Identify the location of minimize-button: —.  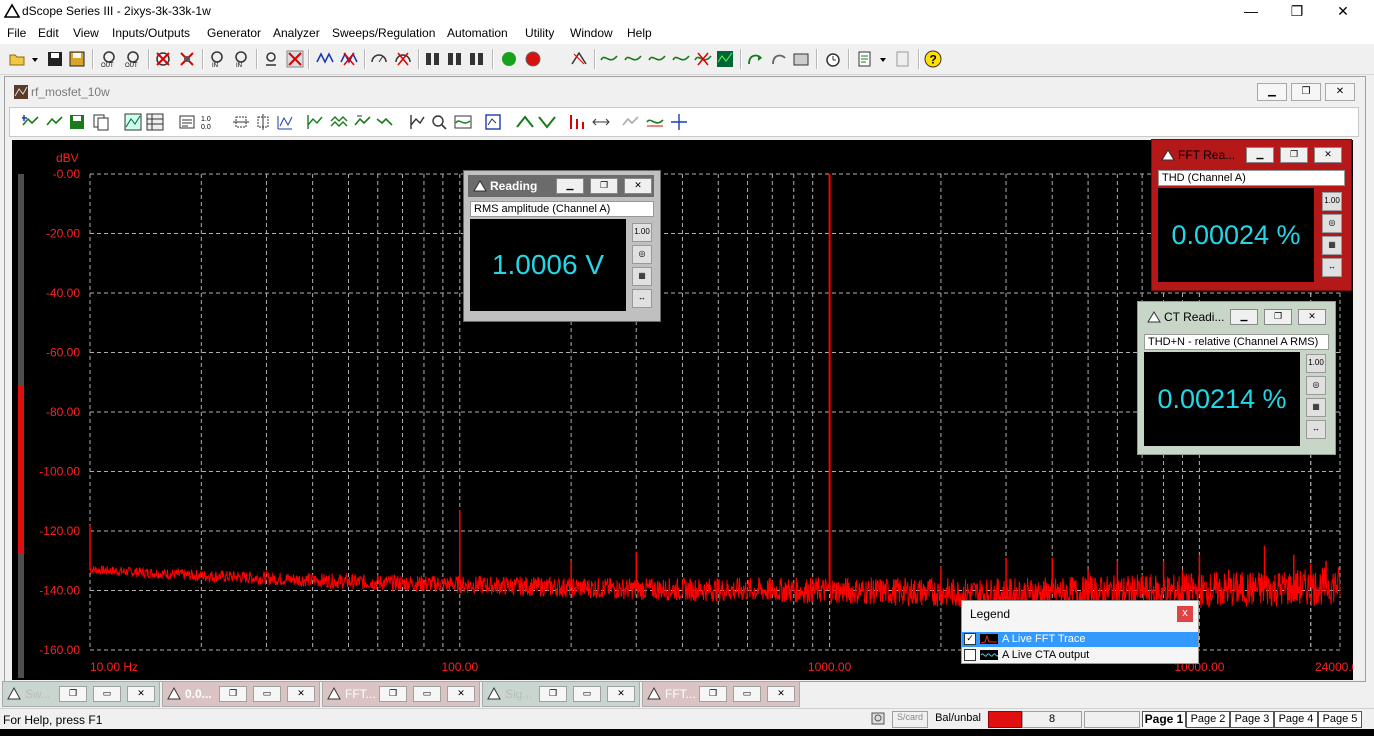
(1251, 12).